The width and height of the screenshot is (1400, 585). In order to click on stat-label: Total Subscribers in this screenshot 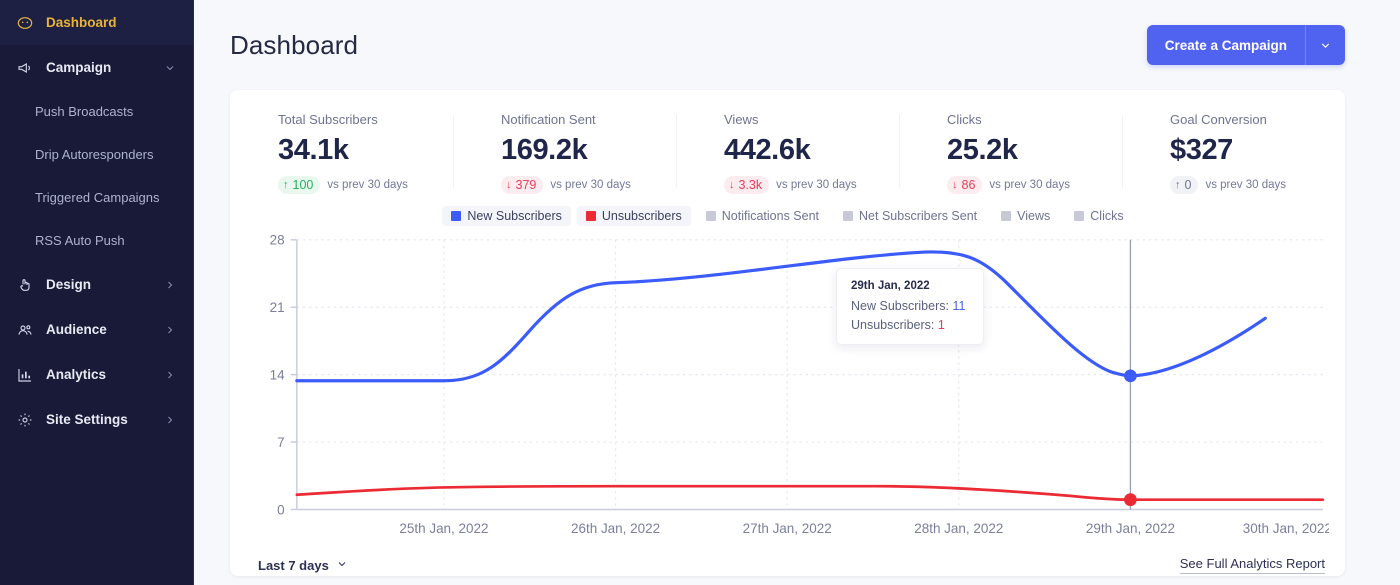, I will do `click(328, 119)`.